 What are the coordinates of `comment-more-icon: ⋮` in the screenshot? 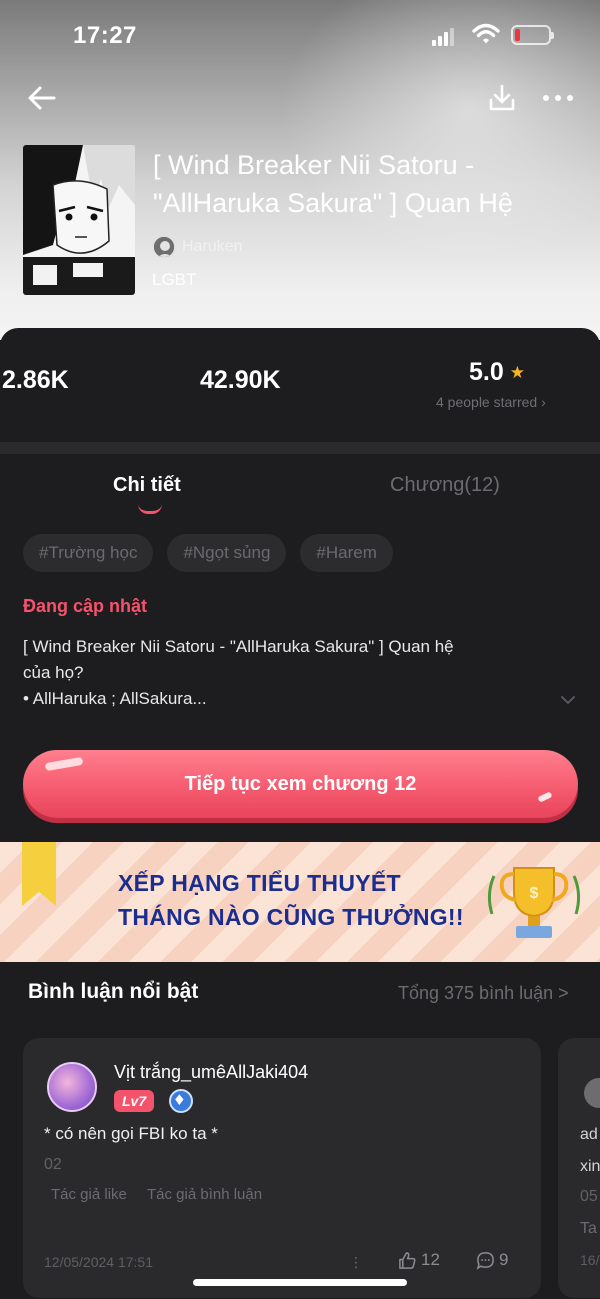 It's located at (356, 1262).